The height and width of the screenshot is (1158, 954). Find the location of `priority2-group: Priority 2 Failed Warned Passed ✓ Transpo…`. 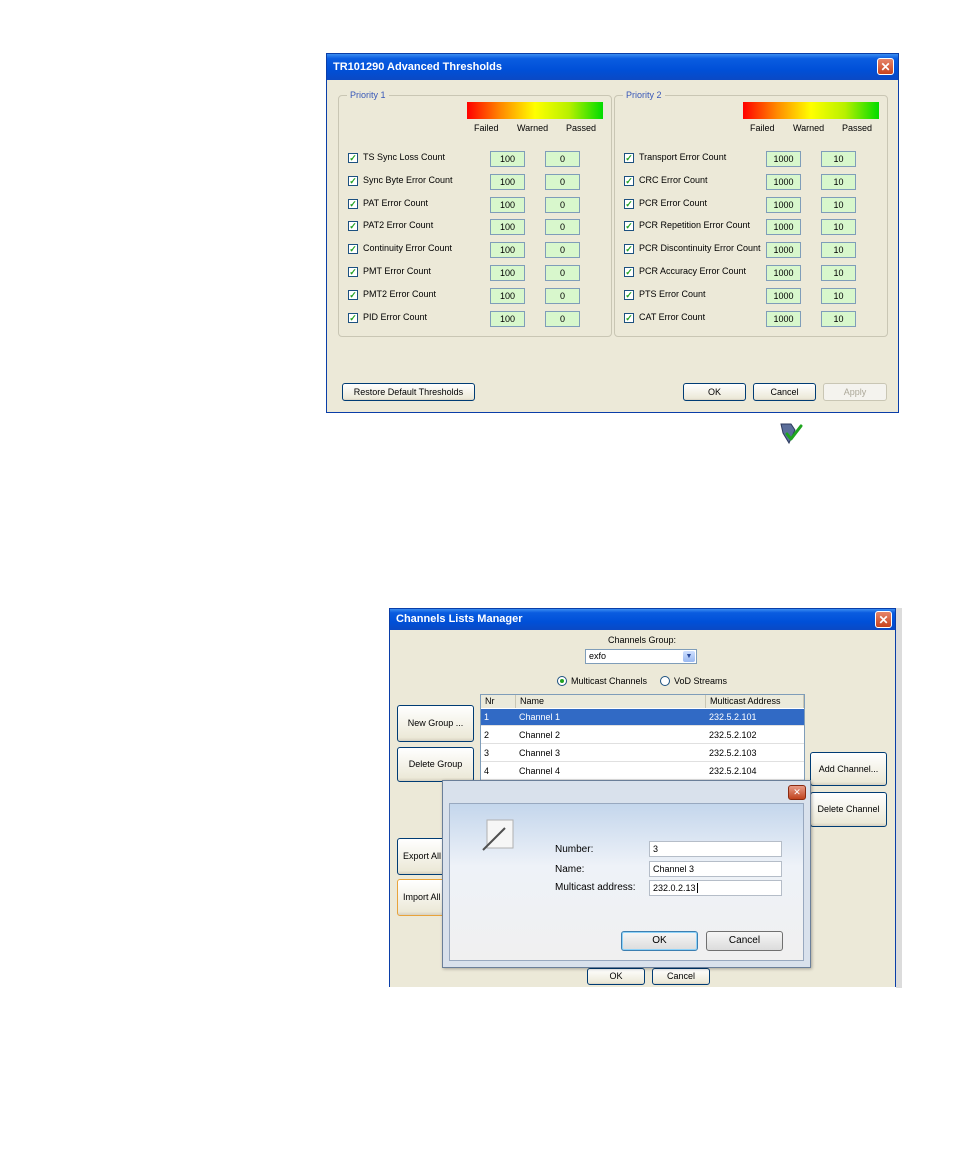

priority2-group: Priority 2 Failed Warned Passed ✓ Transpo… is located at coordinates (751, 213).